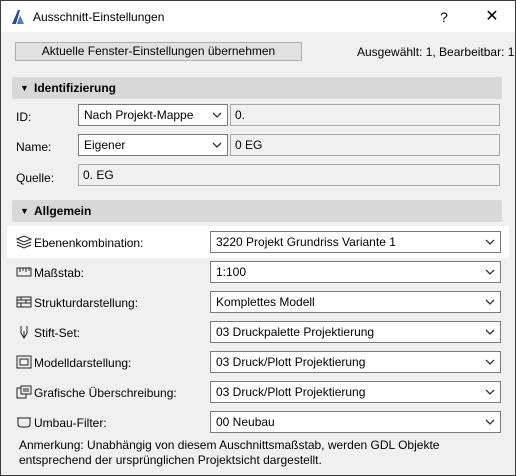  Describe the element at coordinates (365, 145) in the screenshot. I see `name-value-field: 0 EG` at that location.